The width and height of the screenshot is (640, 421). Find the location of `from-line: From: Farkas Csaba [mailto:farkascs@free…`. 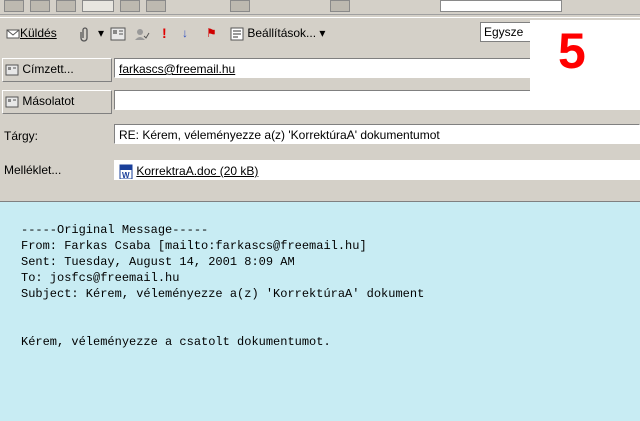

from-line: From: Farkas Csaba [mailto:farkascs@free… is located at coordinates (194, 246).